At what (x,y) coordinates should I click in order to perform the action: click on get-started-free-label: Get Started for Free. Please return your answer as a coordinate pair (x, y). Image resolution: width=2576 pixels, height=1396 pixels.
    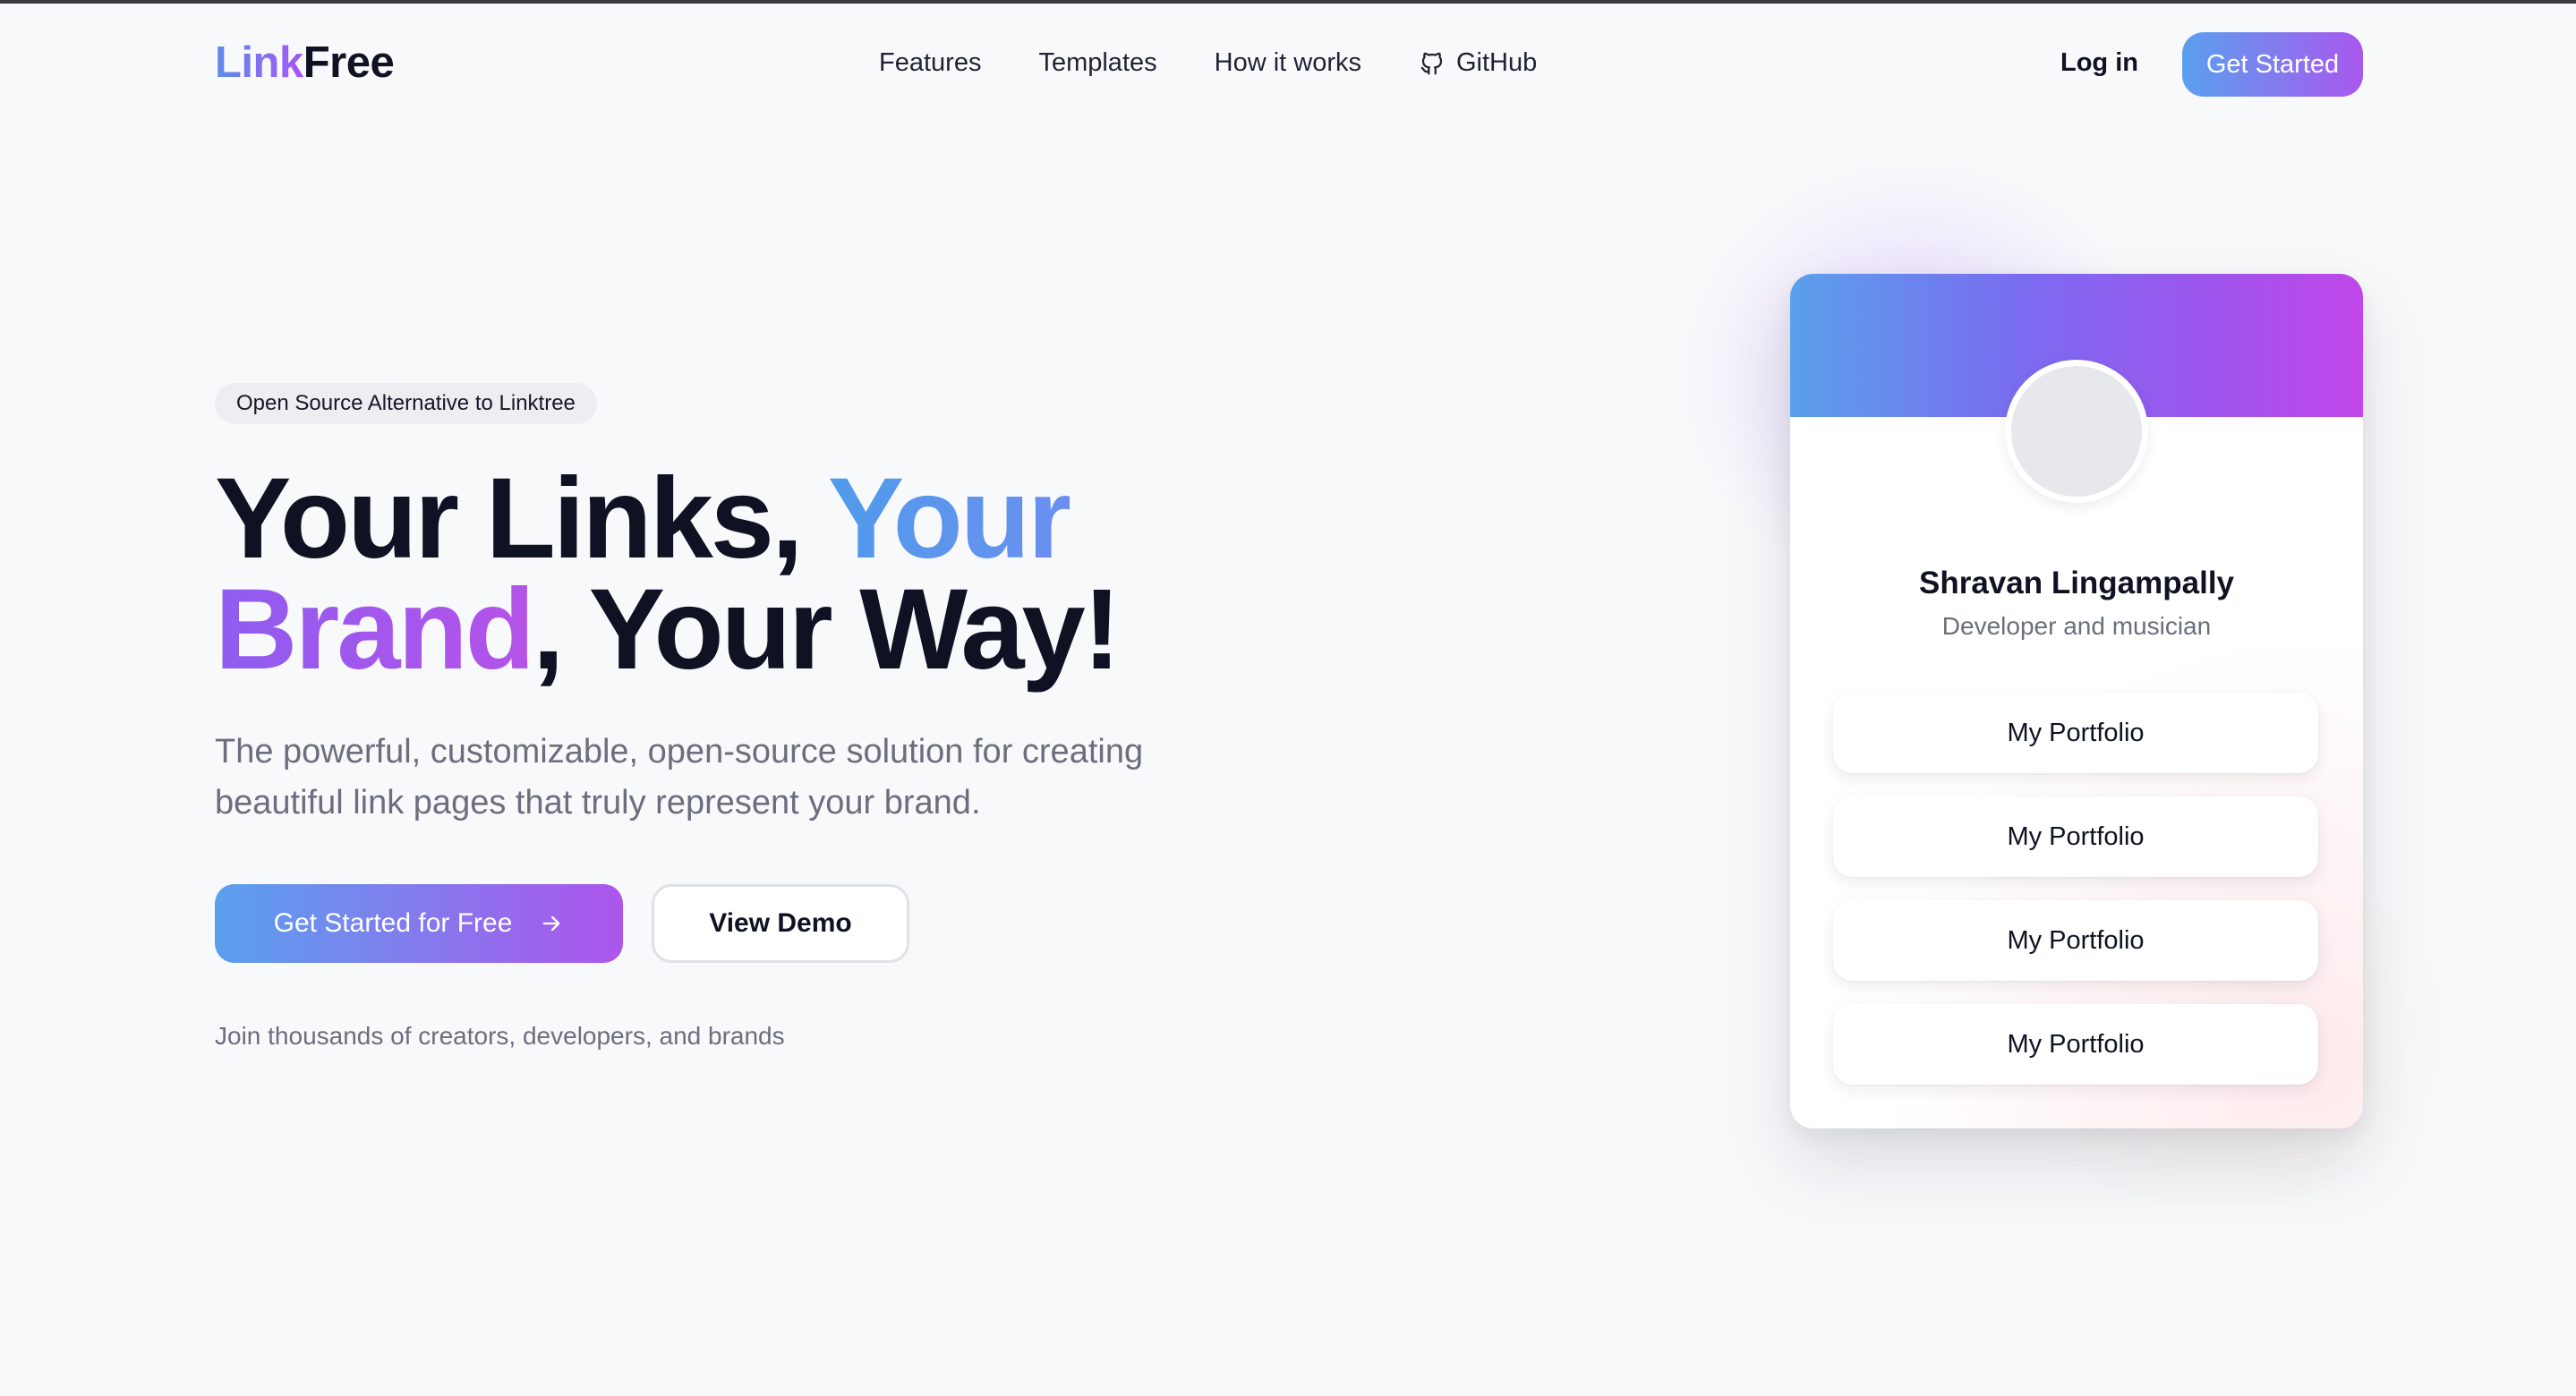
    Looking at the image, I should click on (393, 923).